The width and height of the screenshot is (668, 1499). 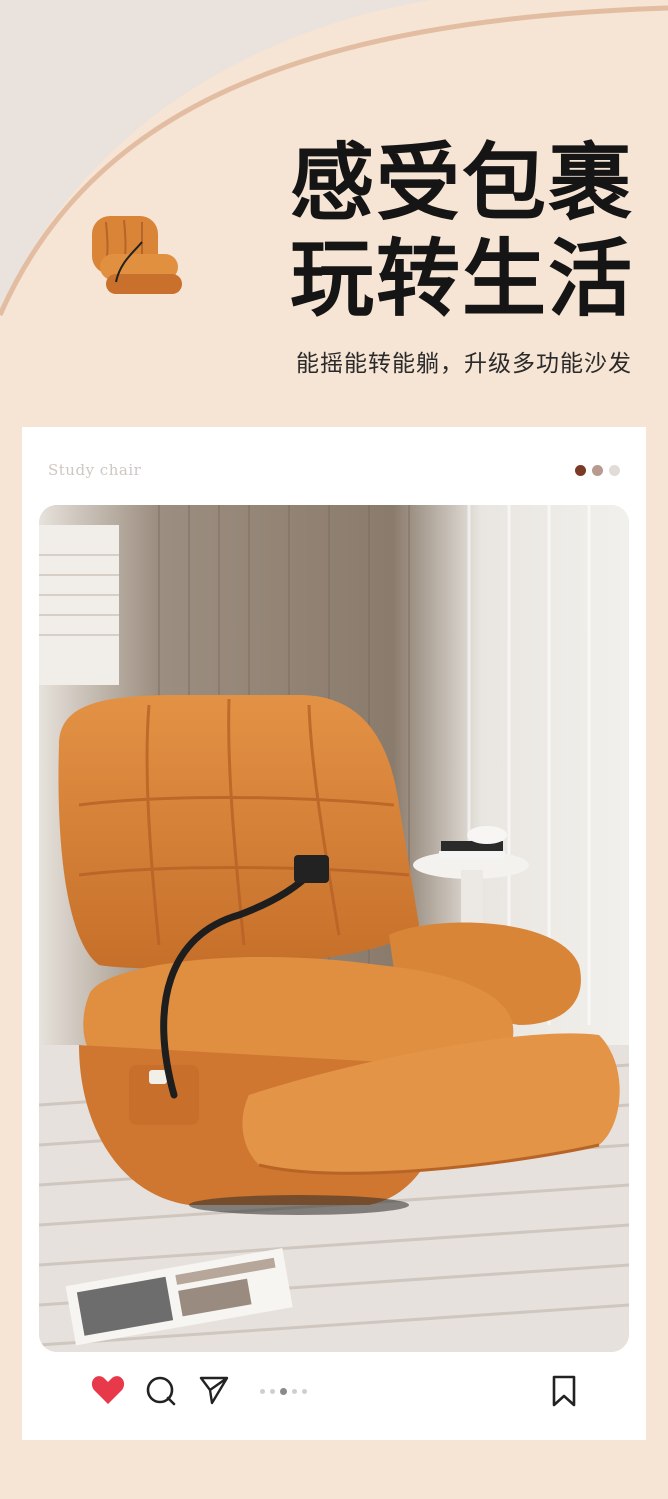 What do you see at coordinates (108, 1392) in the screenshot?
I see `heart-icon` at bounding box center [108, 1392].